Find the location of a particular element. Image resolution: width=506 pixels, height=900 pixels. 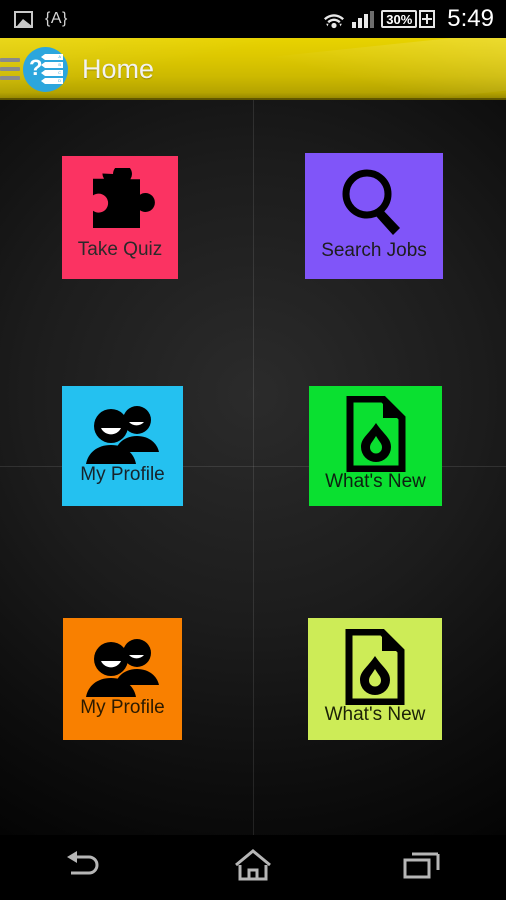

system-navigation-bar is located at coordinates (253, 867).